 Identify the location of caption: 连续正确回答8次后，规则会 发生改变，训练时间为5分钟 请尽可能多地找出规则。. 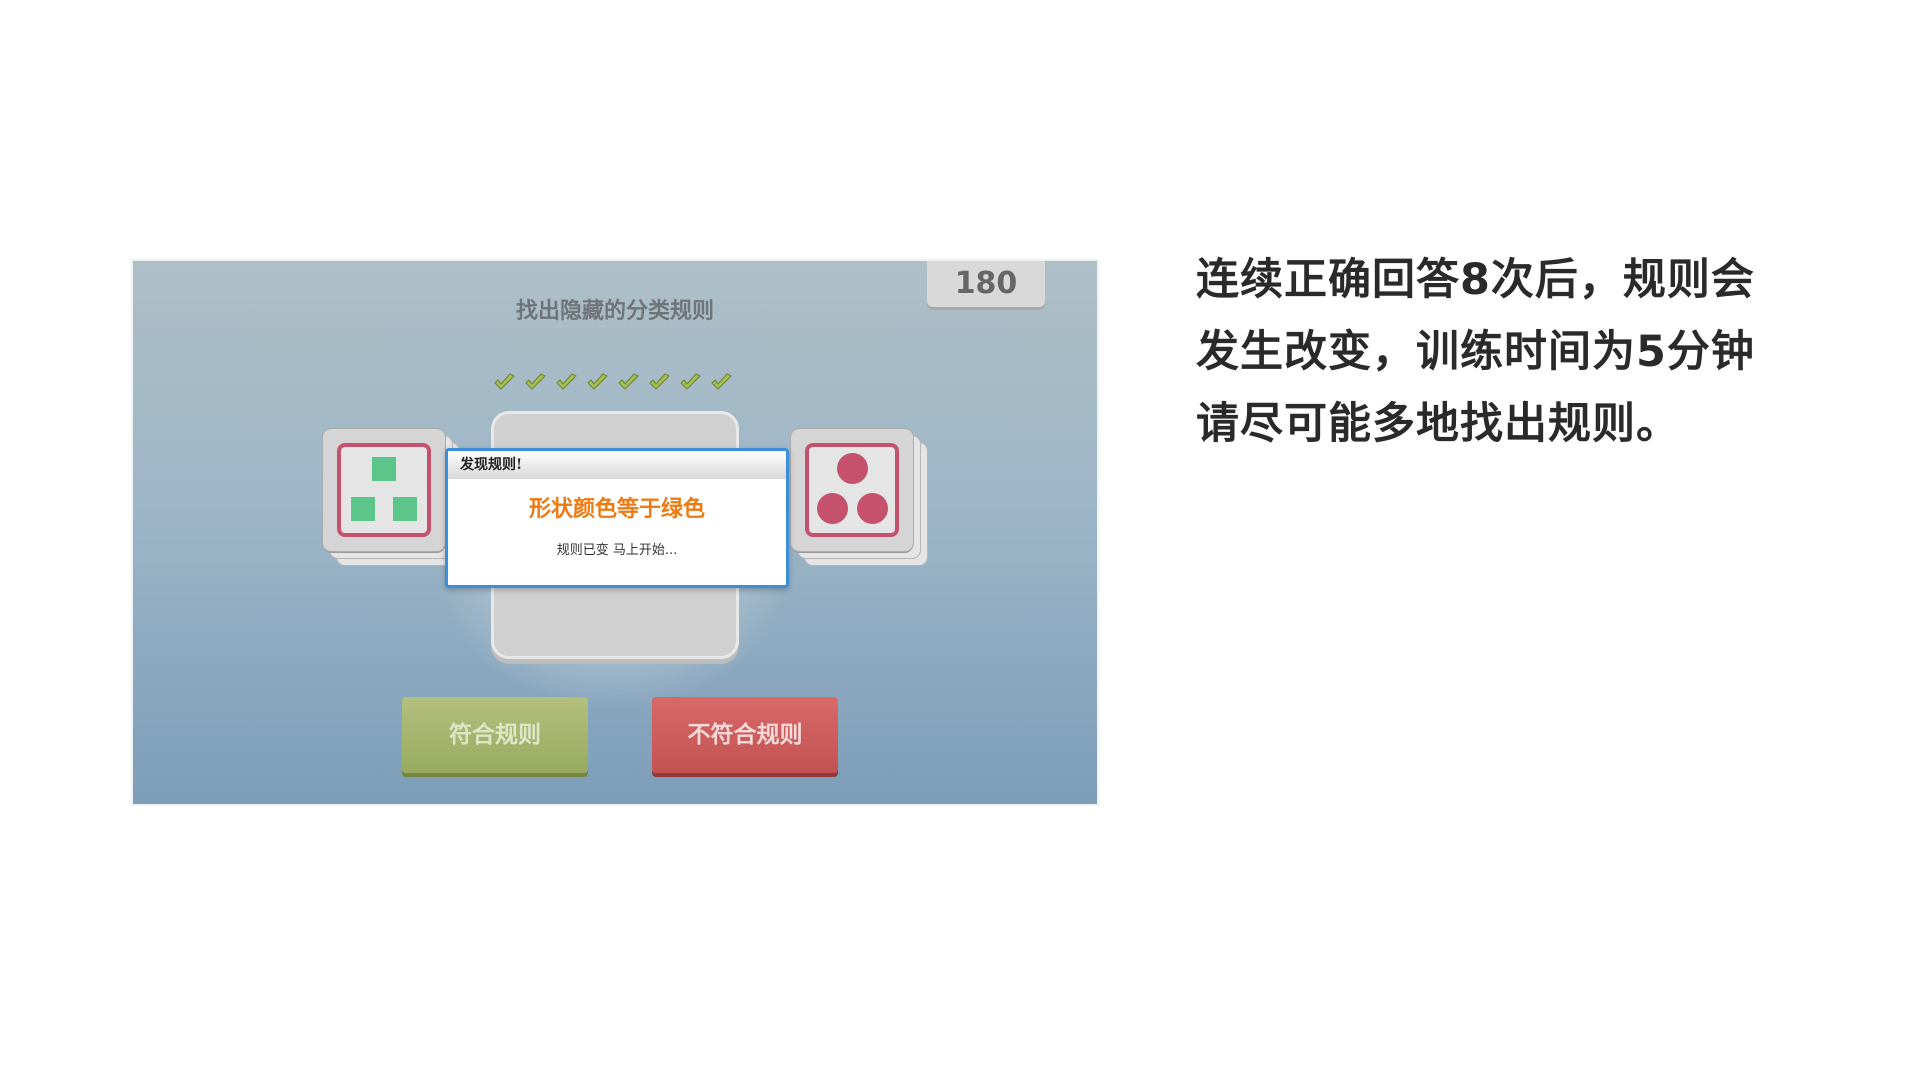
(1546, 352).